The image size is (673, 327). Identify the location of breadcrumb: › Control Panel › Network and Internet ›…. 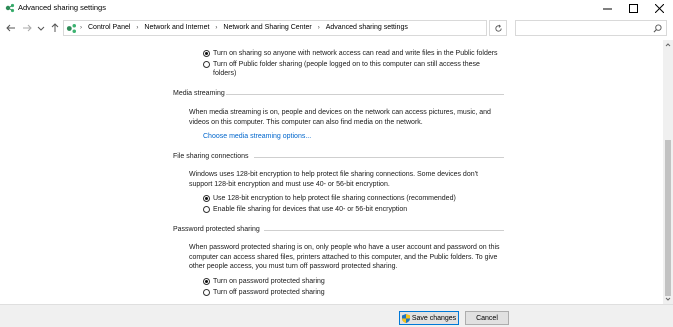
(244, 27).